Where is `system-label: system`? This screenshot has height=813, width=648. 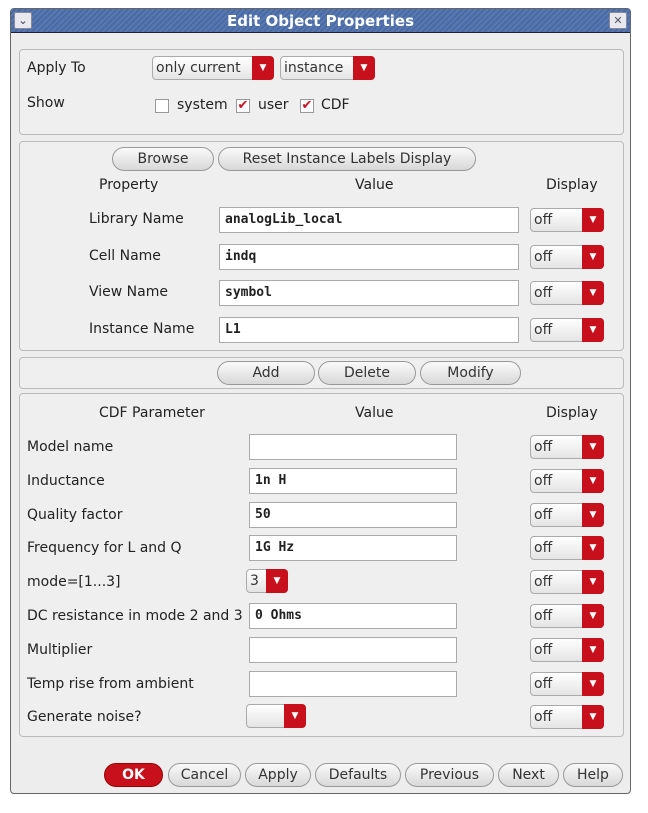
system-label: system is located at coordinates (202, 105).